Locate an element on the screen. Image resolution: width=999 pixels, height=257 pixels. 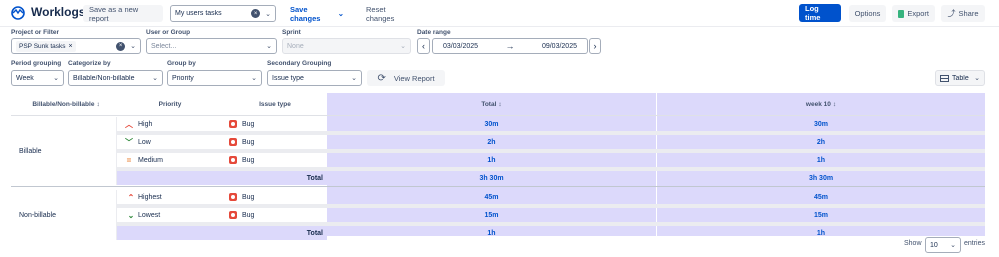
project-label: Project or Filter is located at coordinates (35, 32).